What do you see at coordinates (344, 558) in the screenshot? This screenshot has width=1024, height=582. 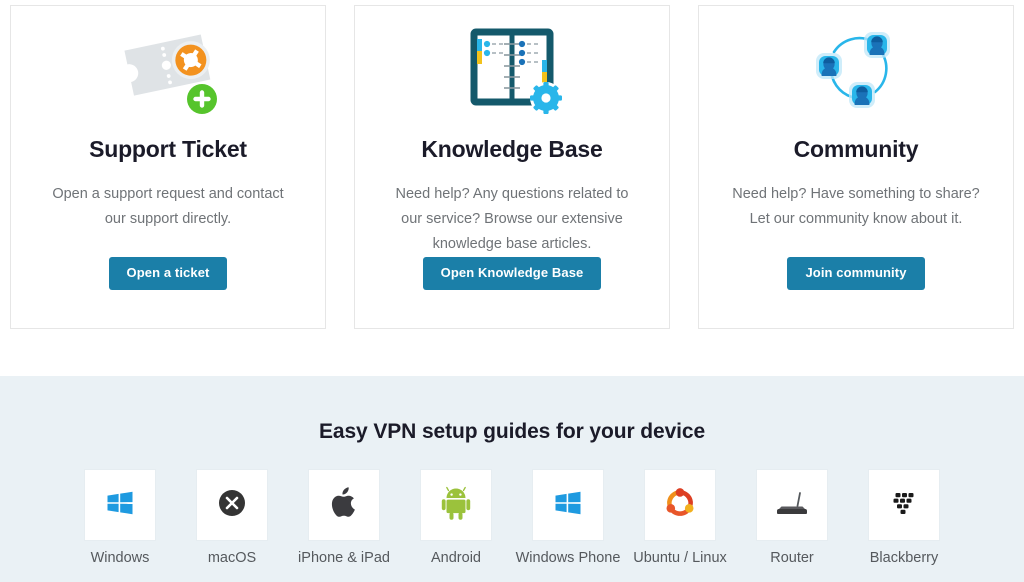 I see `device-label: iPhone & iPad` at bounding box center [344, 558].